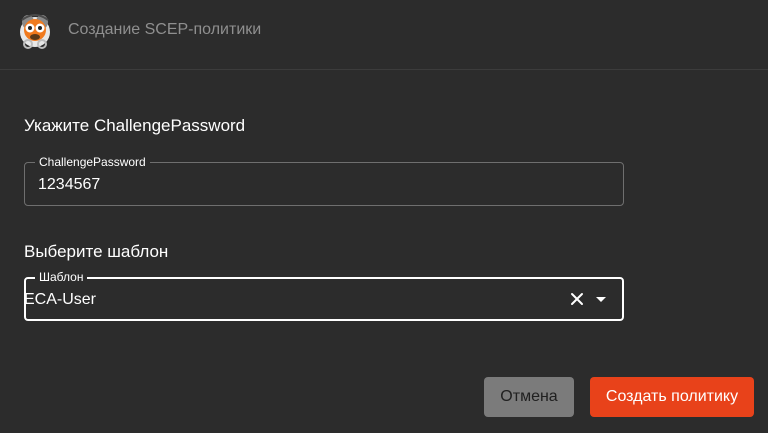 This screenshot has width=768, height=433. What do you see at coordinates (35, 31) in the screenshot?
I see `mascot-logo-icon` at bounding box center [35, 31].